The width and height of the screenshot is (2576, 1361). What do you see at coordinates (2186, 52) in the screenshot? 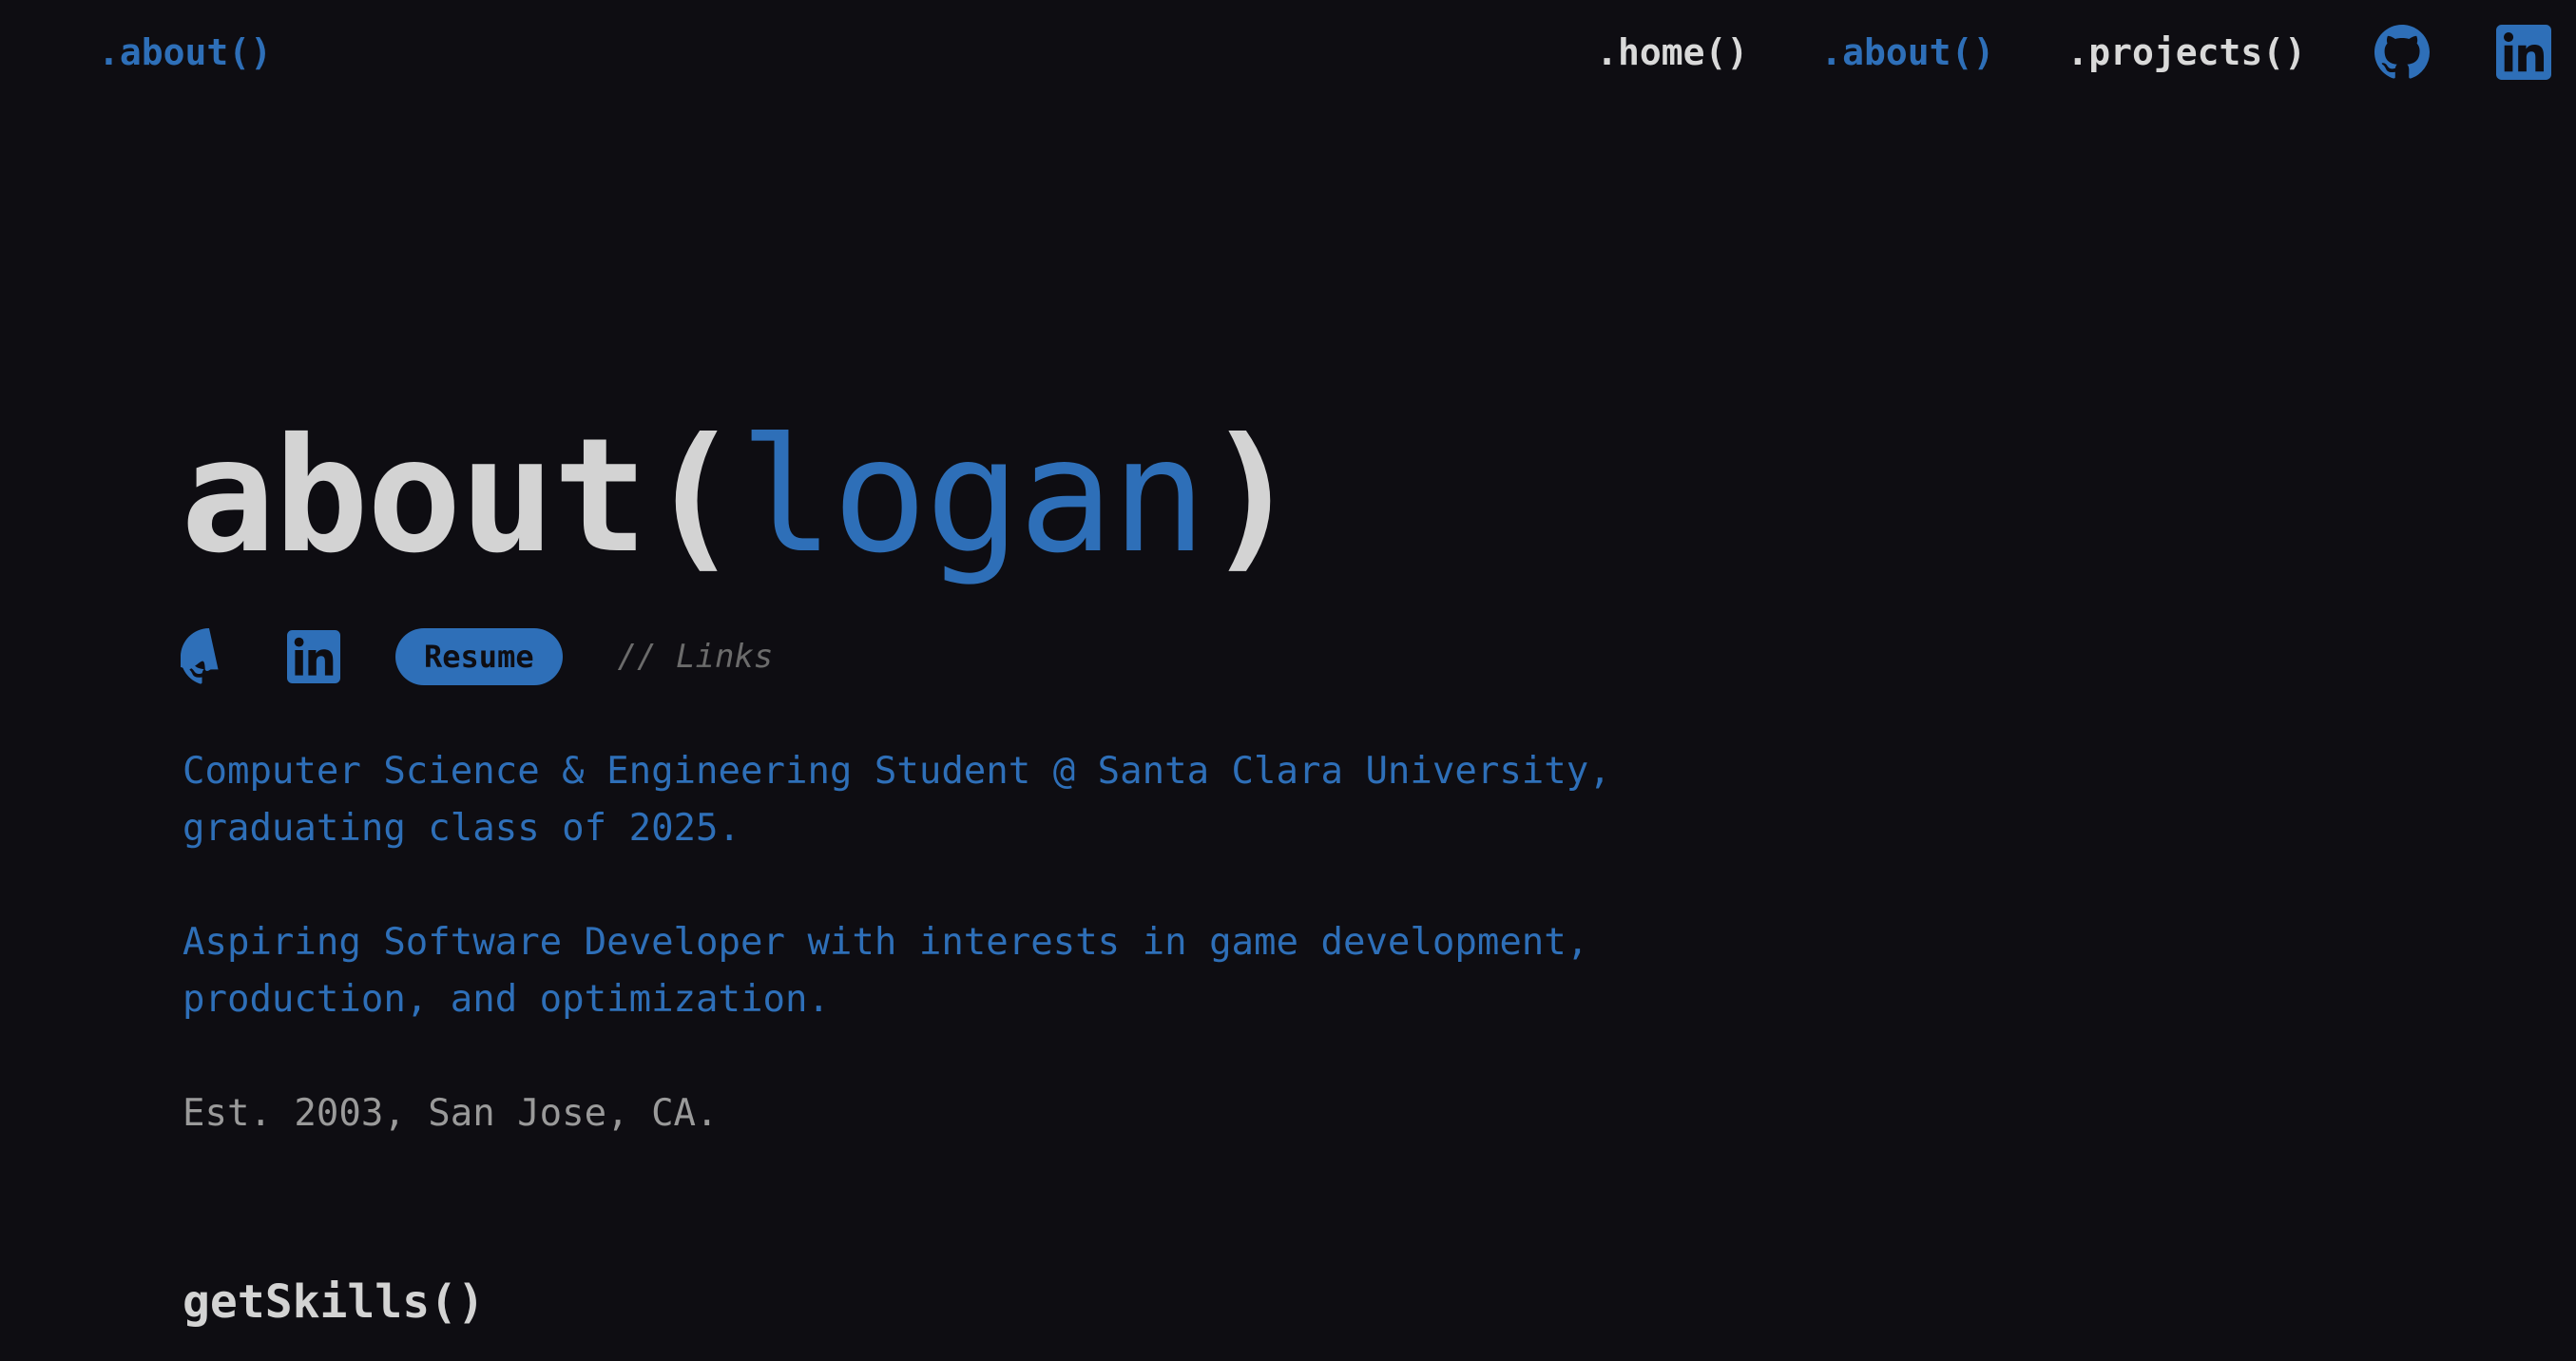
I see `nav-projects-link: .projects()` at bounding box center [2186, 52].